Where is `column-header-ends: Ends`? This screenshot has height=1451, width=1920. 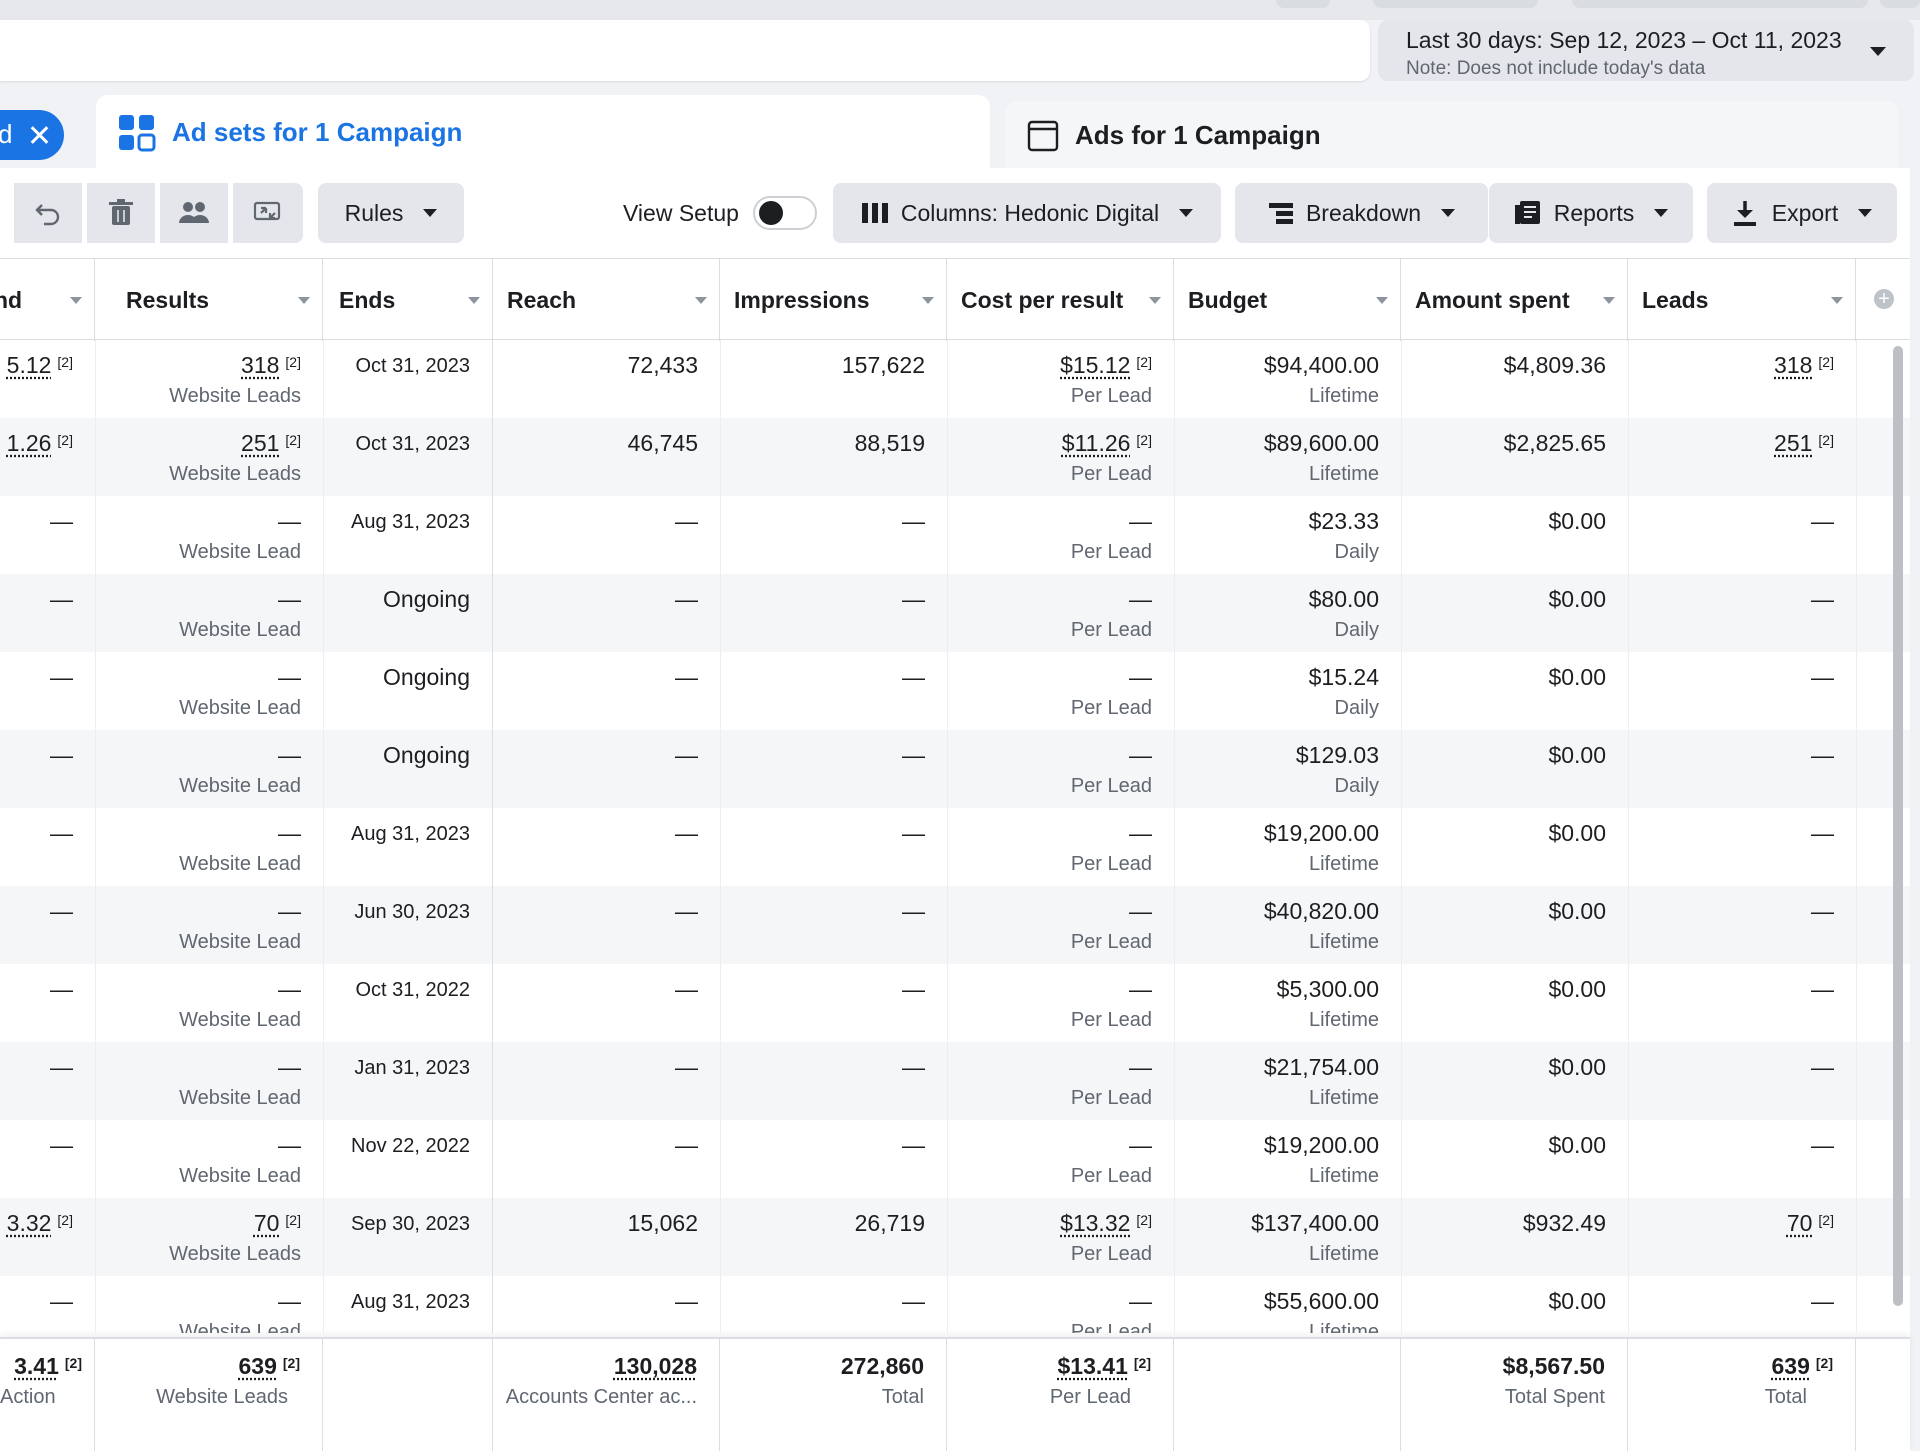
column-header-ends: Ends is located at coordinates (408, 300).